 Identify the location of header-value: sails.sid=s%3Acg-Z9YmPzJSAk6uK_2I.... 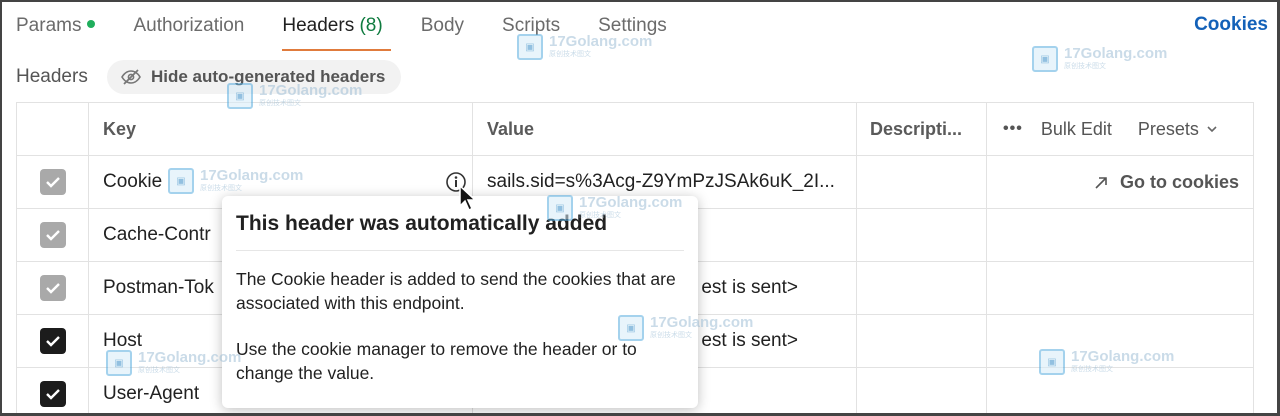
(661, 181).